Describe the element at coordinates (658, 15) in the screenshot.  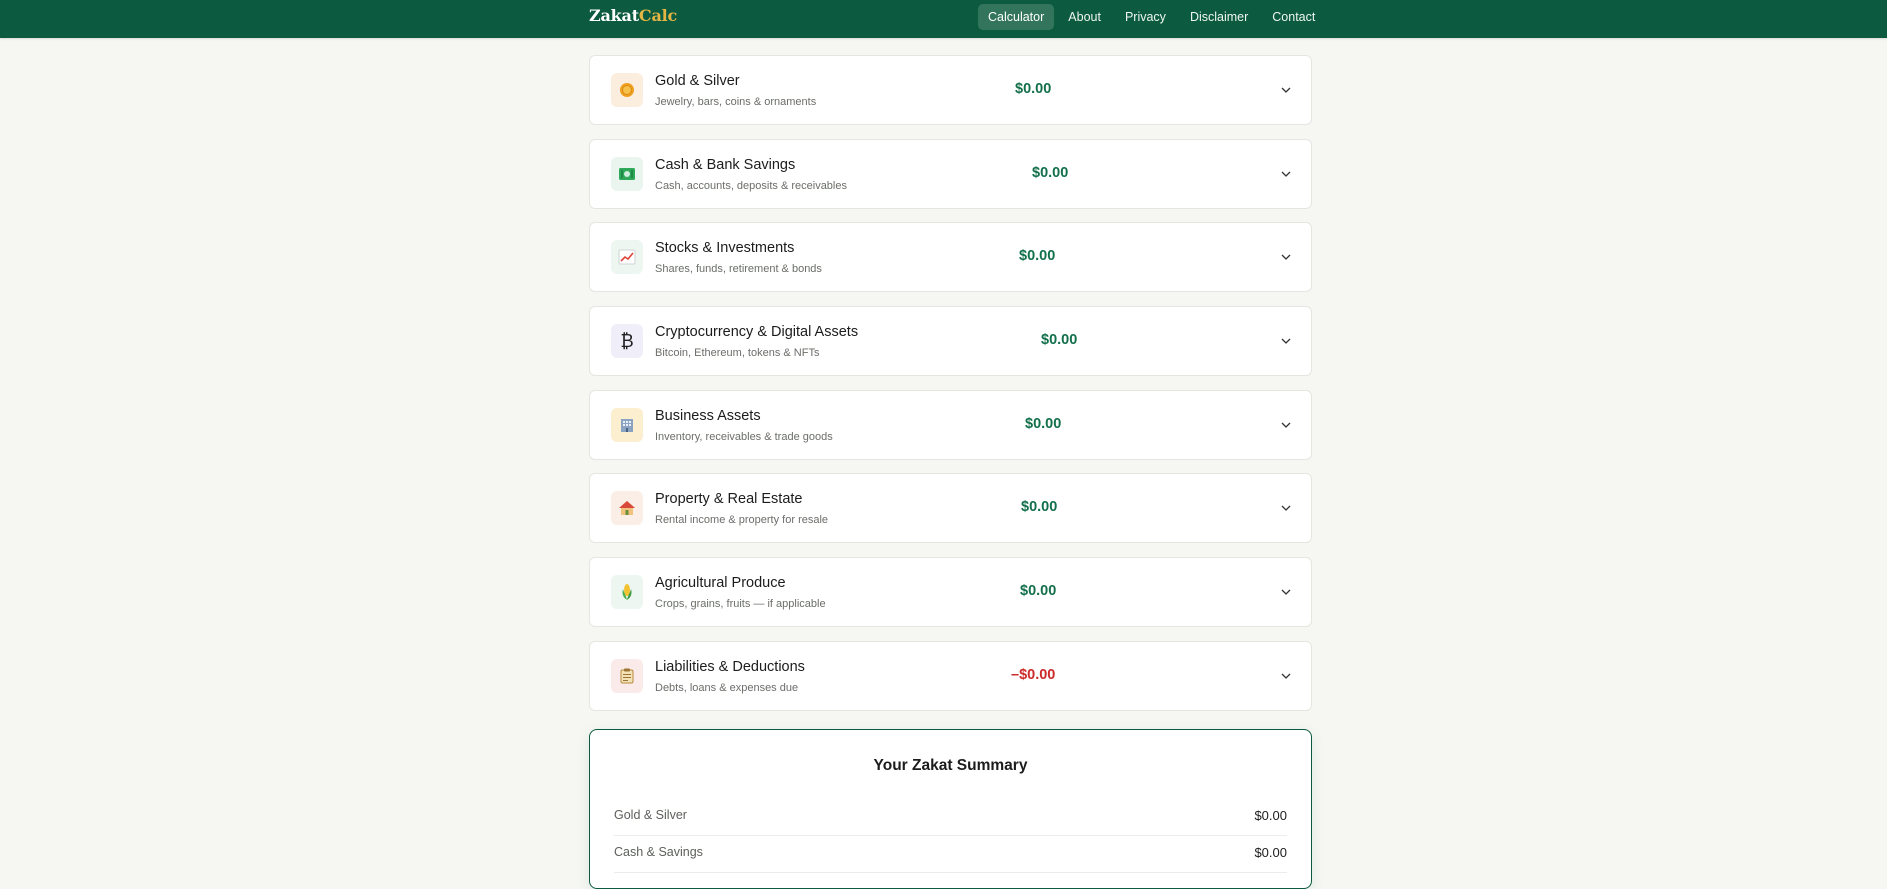
I see `brand-logo-part2: Calc` at that location.